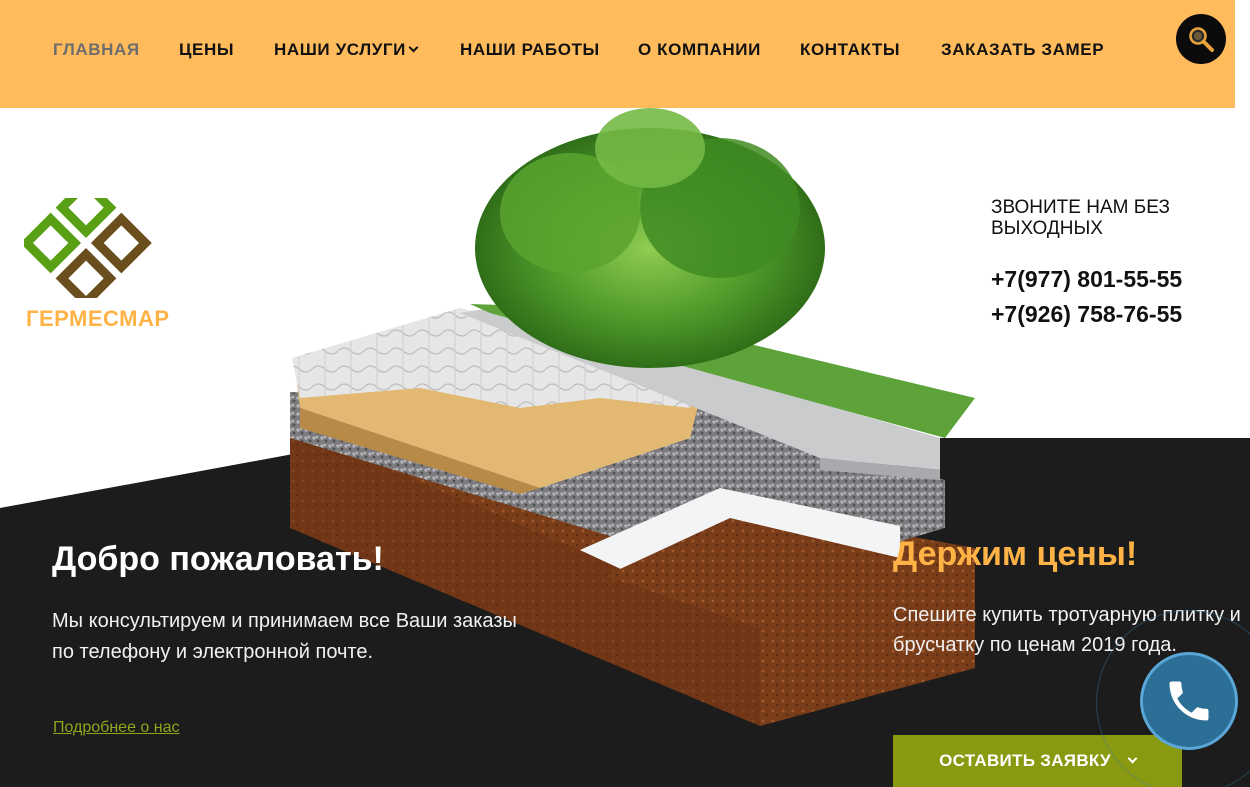 The height and width of the screenshot is (787, 1250). Describe the element at coordinates (218, 559) in the screenshot. I see `welcome-heading: Добро пожаловать!` at that location.